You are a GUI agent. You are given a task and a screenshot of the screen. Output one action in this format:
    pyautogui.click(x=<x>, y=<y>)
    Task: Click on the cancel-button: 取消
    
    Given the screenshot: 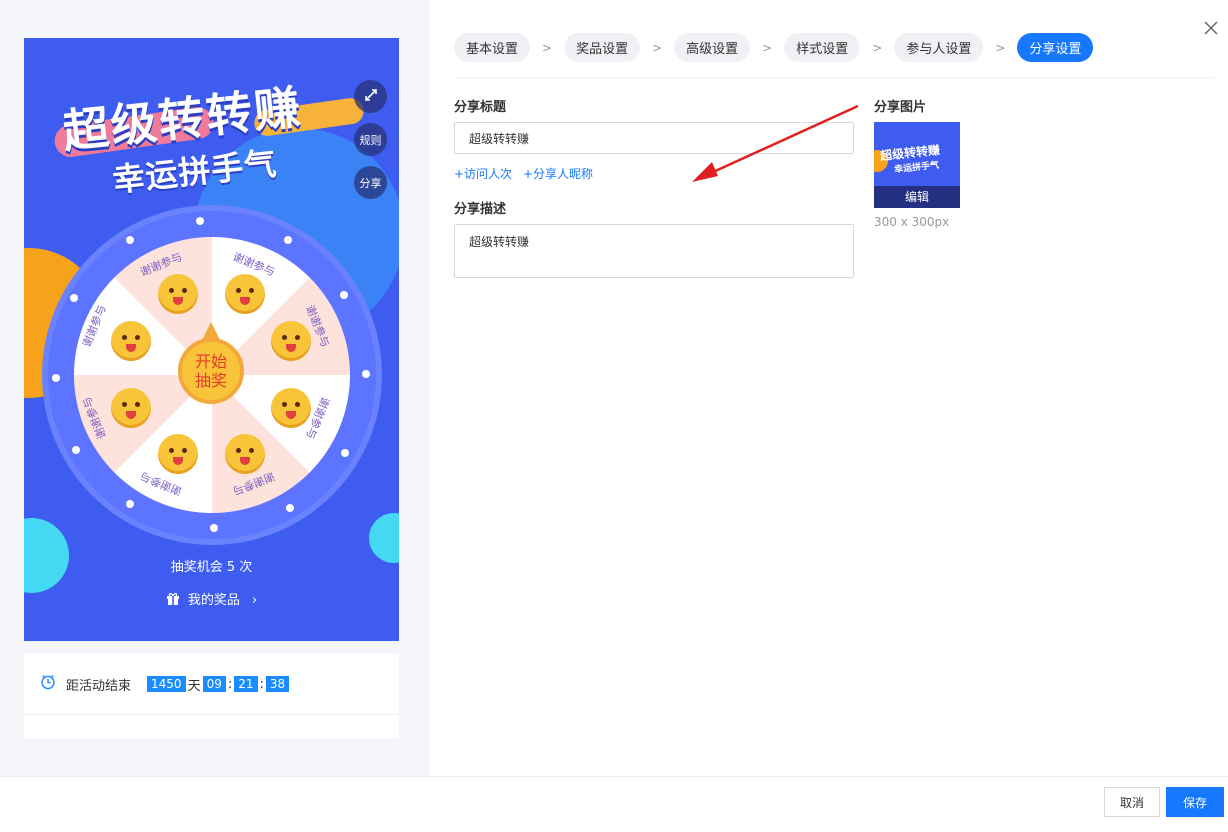 What is the action you would take?
    pyautogui.click(x=1132, y=802)
    